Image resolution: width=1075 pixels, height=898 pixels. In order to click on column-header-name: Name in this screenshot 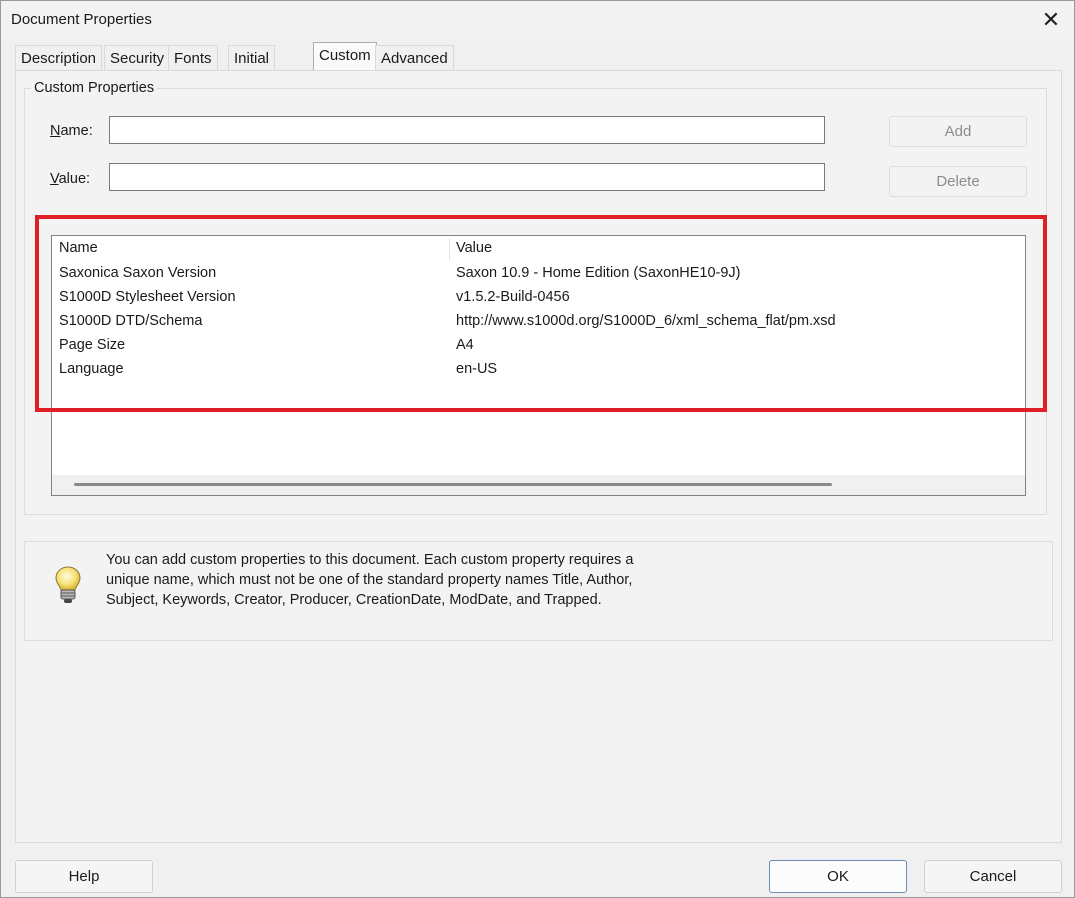, I will do `click(78, 248)`.